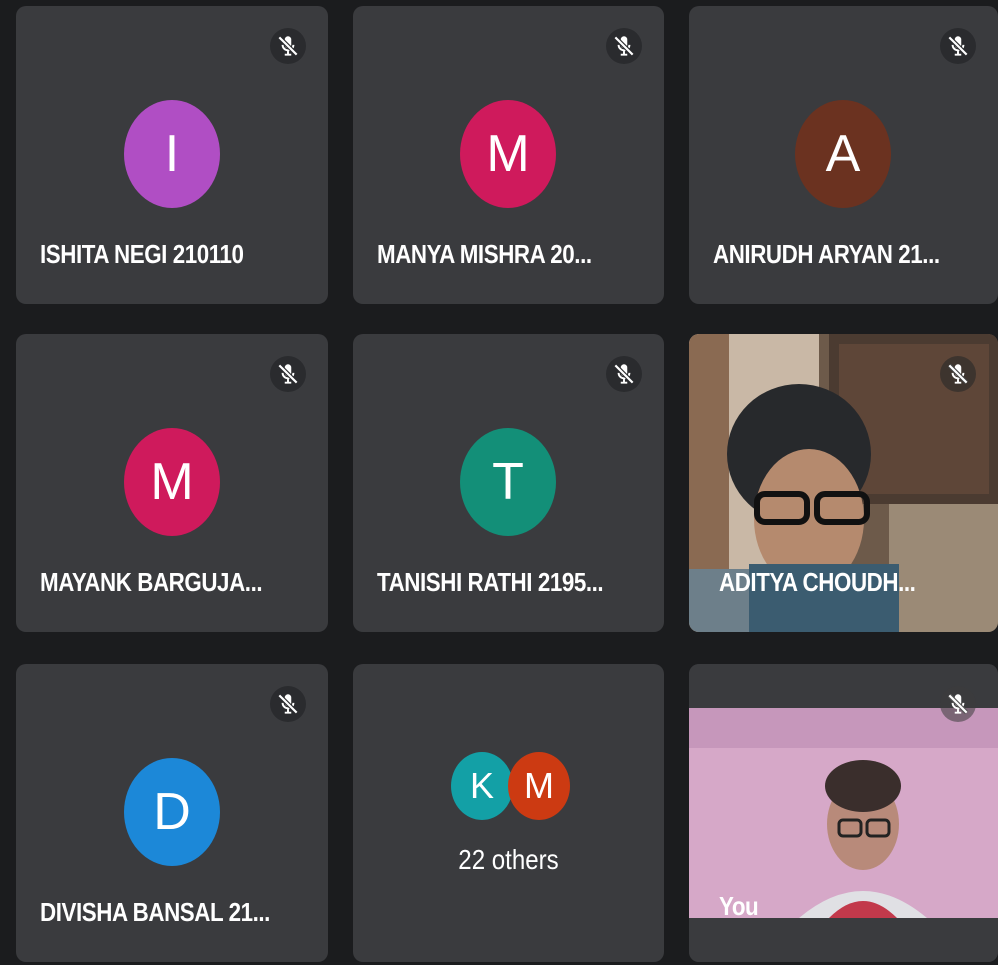  I want to click on others-tile: K M 22 others, so click(508, 813).